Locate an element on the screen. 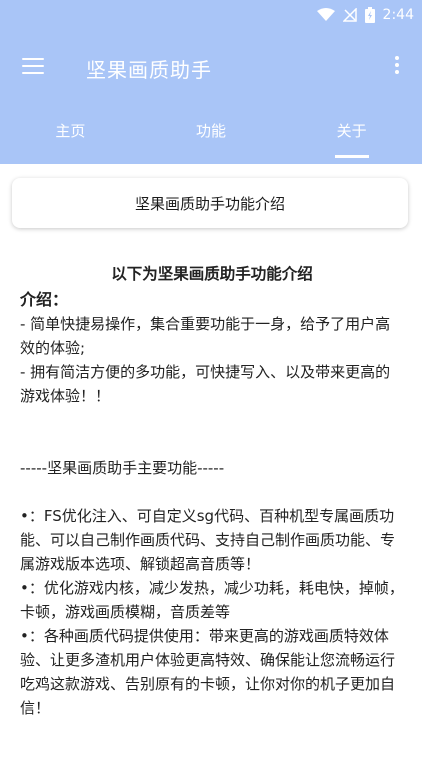 Image resolution: width=422 pixels, height=758 pixels. status-bar: 2:44 is located at coordinates (211, 15).